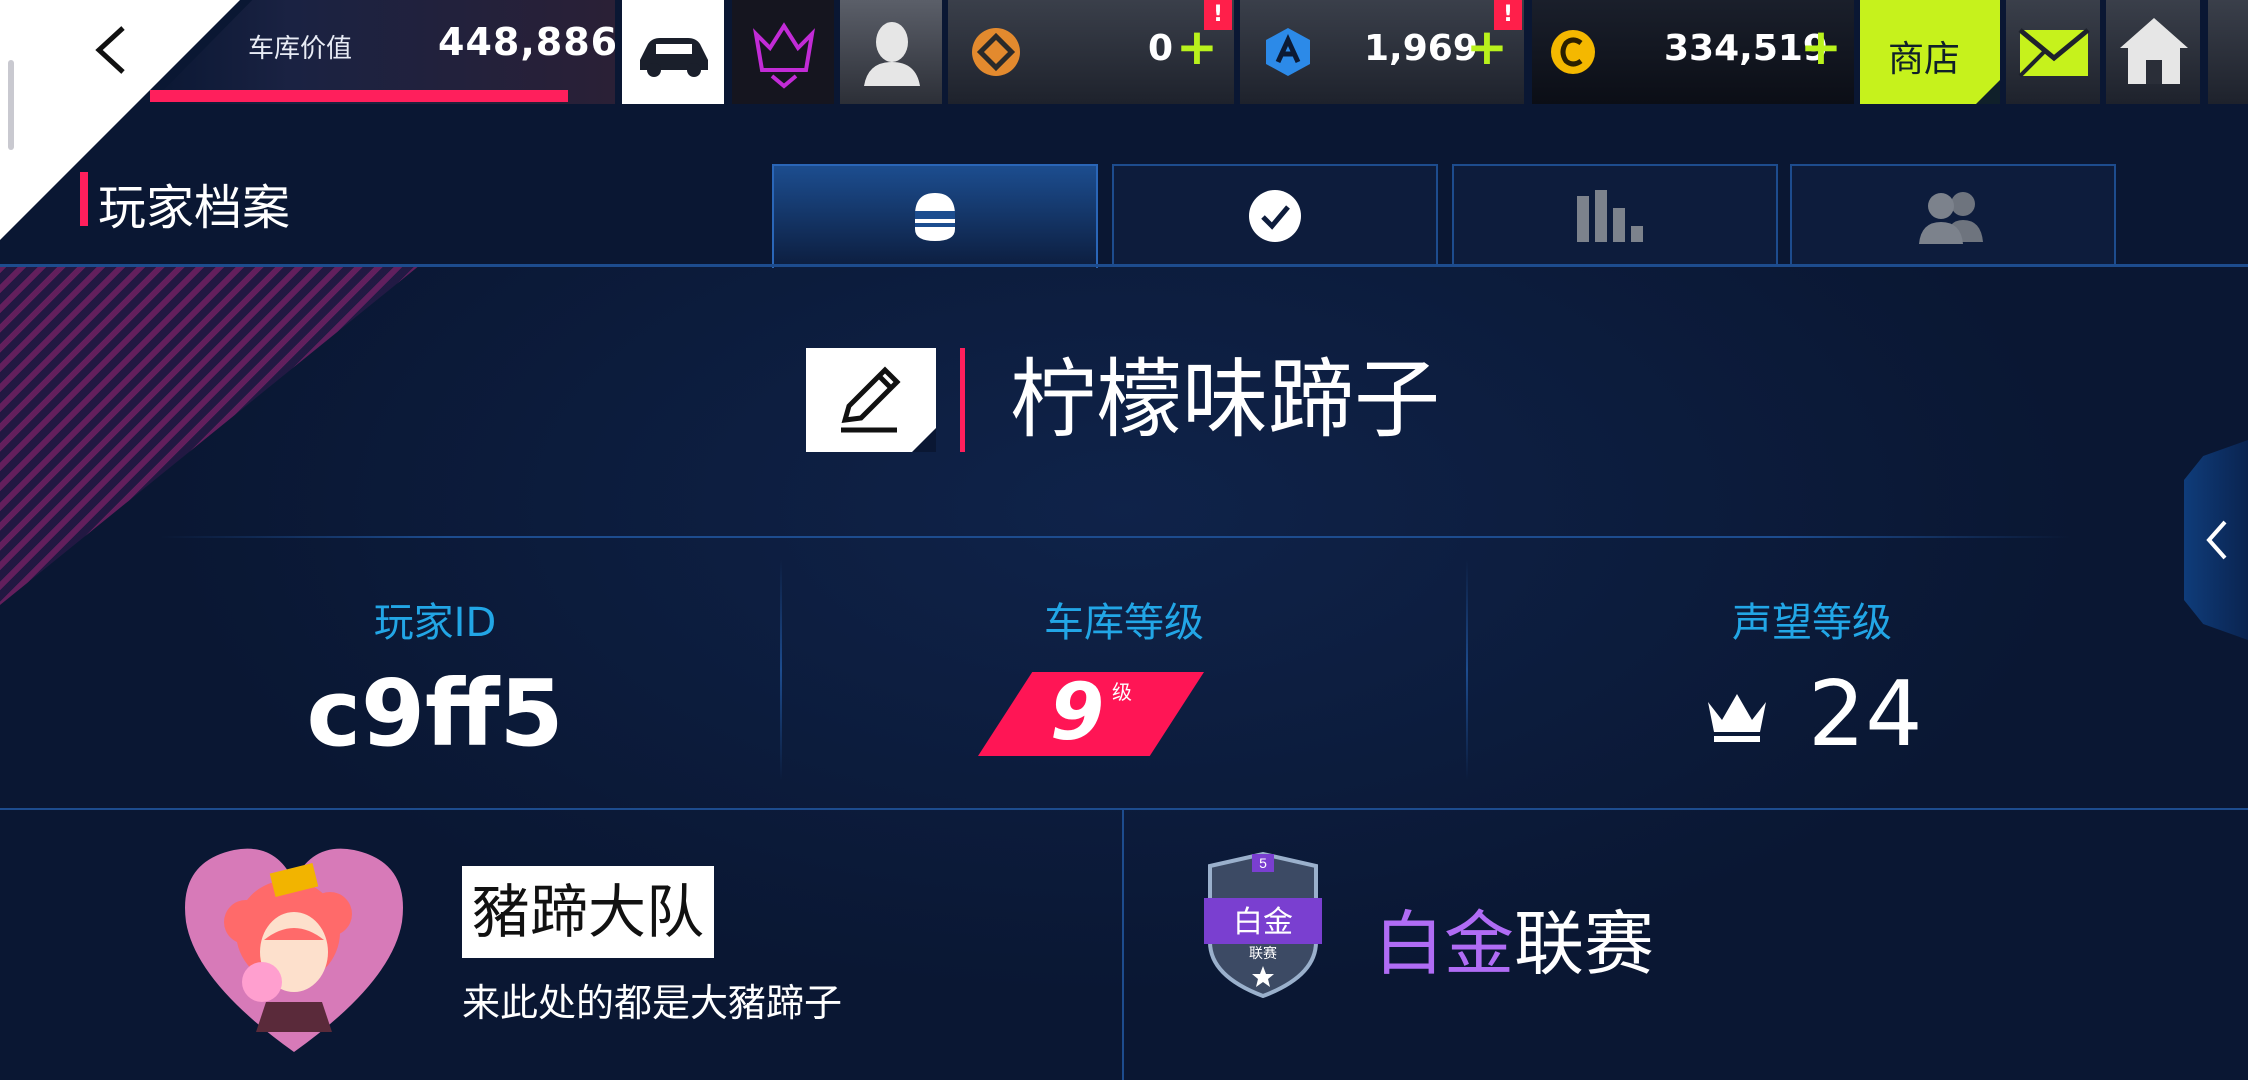 Image resolution: width=2248 pixels, height=1080 pixels. I want to click on player-id-value: c9ff5, so click(435, 713).